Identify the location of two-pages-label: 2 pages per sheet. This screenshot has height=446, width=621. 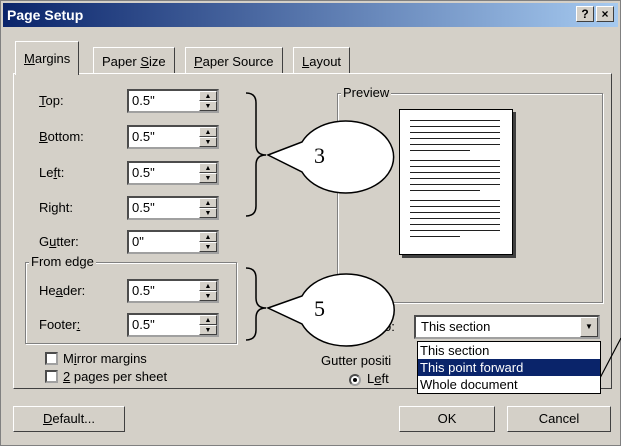
(115, 376).